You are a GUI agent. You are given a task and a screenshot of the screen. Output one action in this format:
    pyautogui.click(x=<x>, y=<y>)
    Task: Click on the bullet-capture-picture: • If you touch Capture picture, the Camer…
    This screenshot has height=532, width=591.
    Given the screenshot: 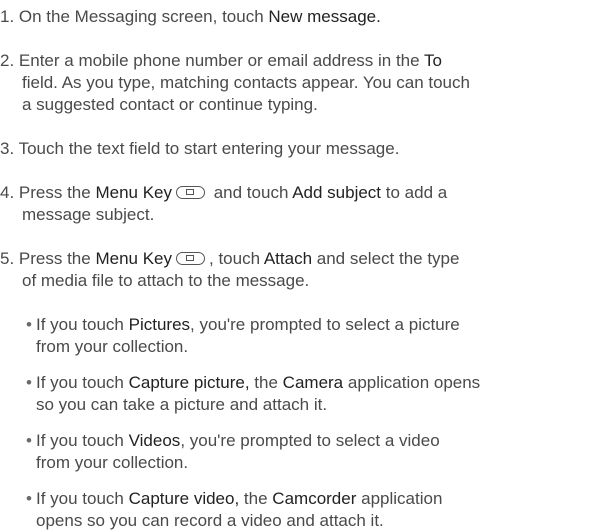 What is the action you would take?
    pyautogui.click(x=240, y=394)
    